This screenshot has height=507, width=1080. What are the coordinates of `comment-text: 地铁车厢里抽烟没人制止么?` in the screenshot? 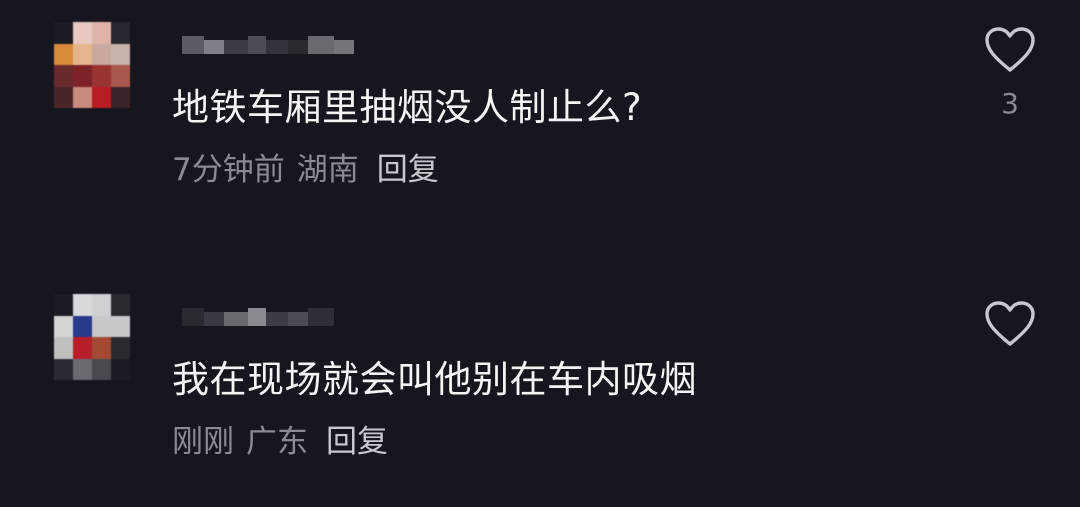 It's located at (407, 107).